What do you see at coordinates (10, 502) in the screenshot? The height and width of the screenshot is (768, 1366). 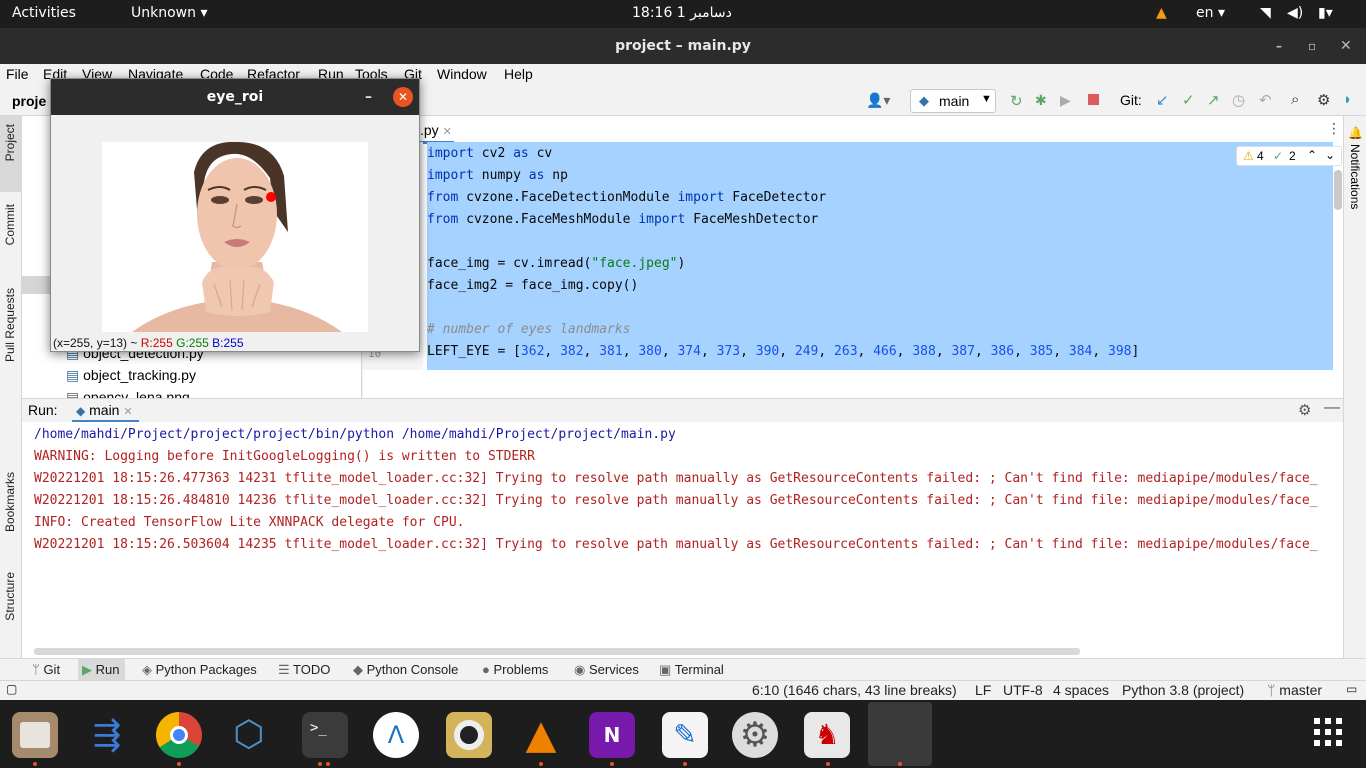 I see `tool-tab-bookmarks: Bookmarks` at bounding box center [10, 502].